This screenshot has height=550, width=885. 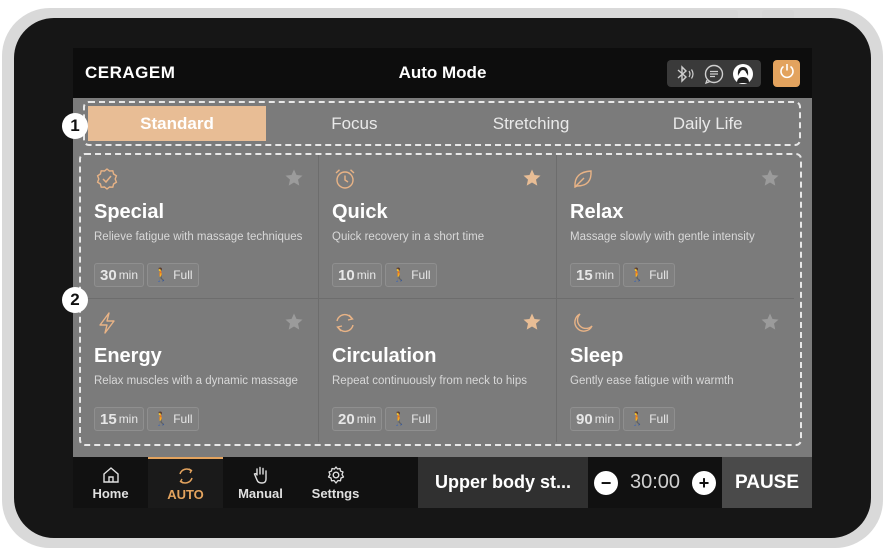 I want to click on duration-chip: 30 min, so click(x=119, y=275).